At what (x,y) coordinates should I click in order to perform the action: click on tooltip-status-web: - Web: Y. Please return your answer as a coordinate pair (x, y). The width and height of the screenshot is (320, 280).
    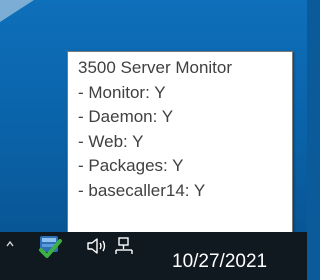
    Looking at the image, I should click on (111, 141).